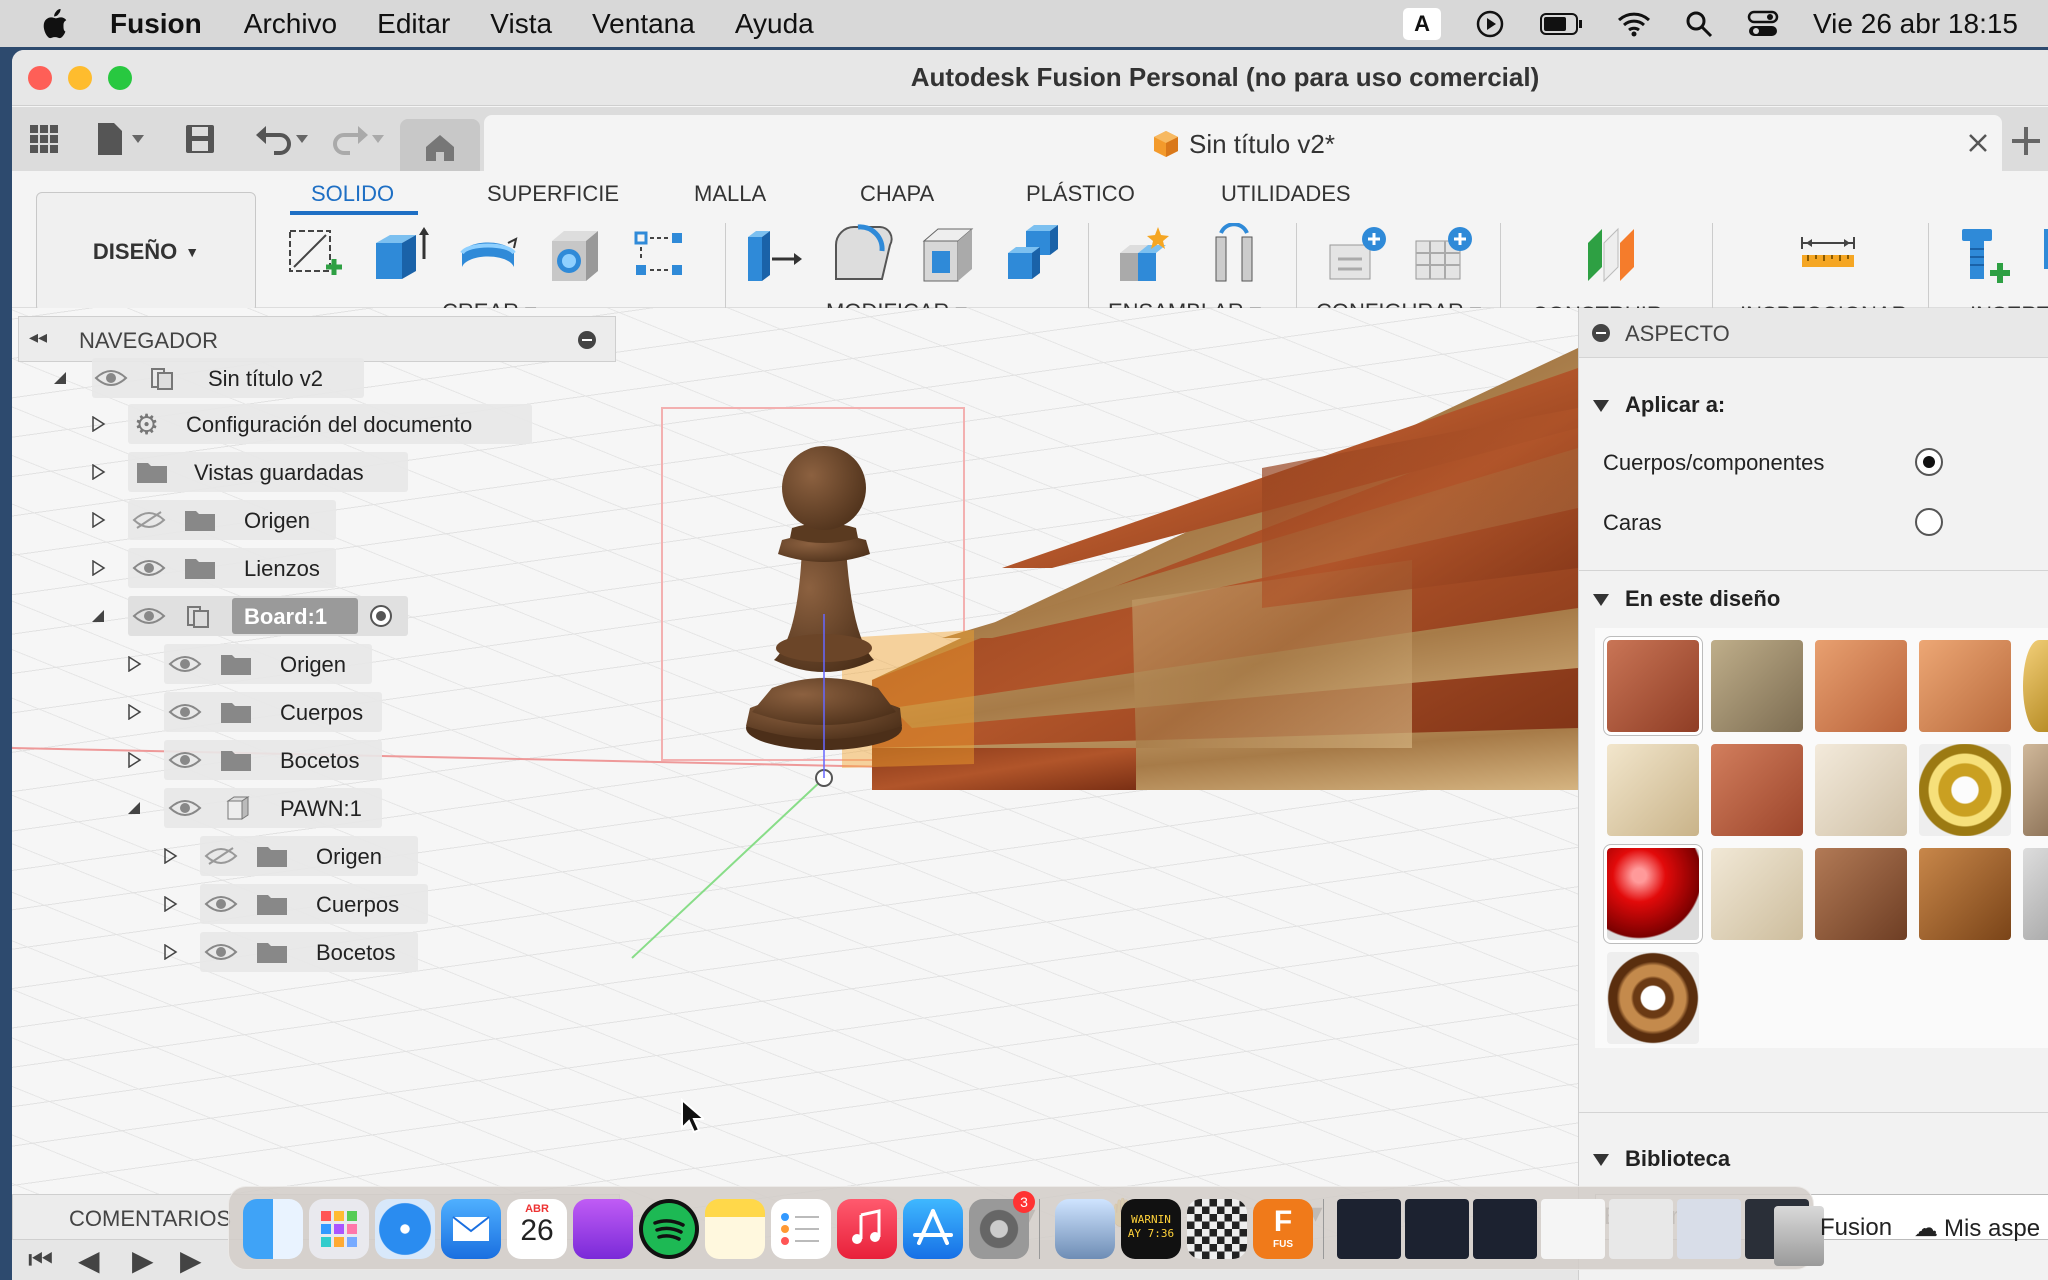 The width and height of the screenshot is (2048, 1280). Describe the element at coordinates (1699, 24) in the screenshot. I see `spotlight-search-icon` at that location.